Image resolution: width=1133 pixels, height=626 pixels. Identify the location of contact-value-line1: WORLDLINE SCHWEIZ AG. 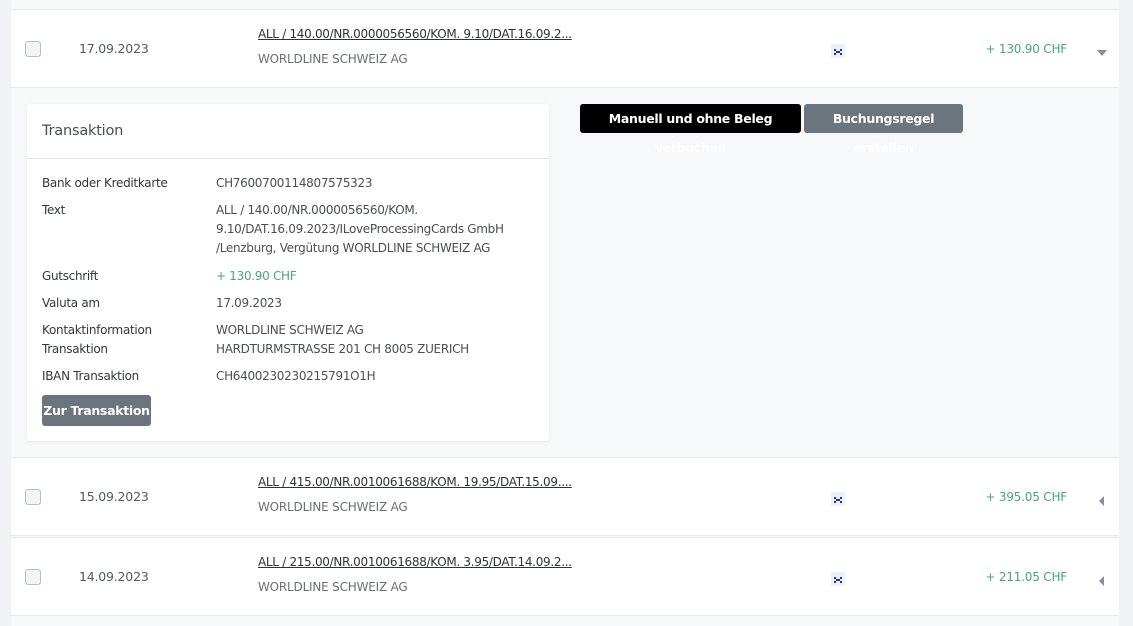
(290, 330).